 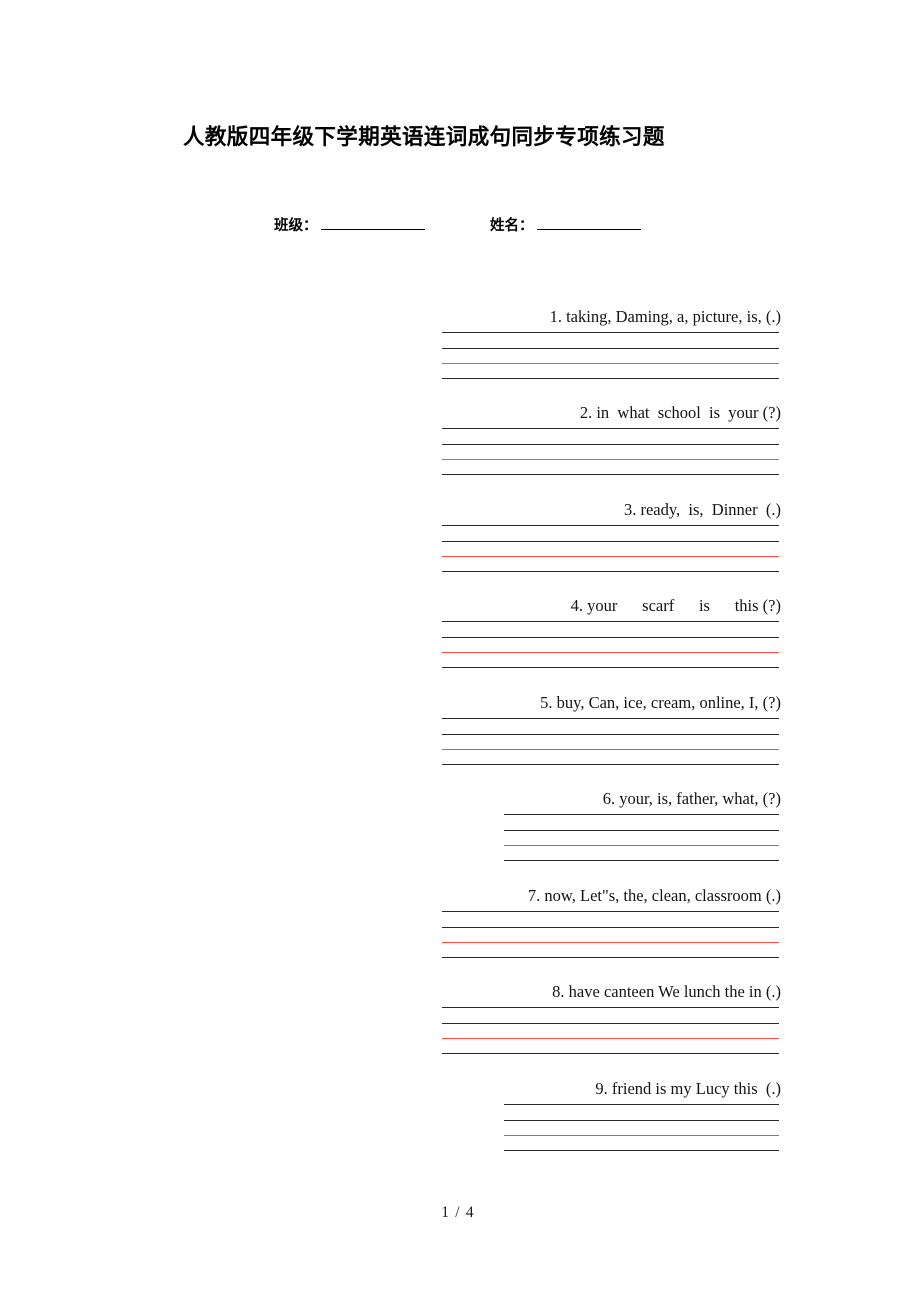 What do you see at coordinates (296, 226) in the screenshot?
I see `class-field-label: 班级：` at bounding box center [296, 226].